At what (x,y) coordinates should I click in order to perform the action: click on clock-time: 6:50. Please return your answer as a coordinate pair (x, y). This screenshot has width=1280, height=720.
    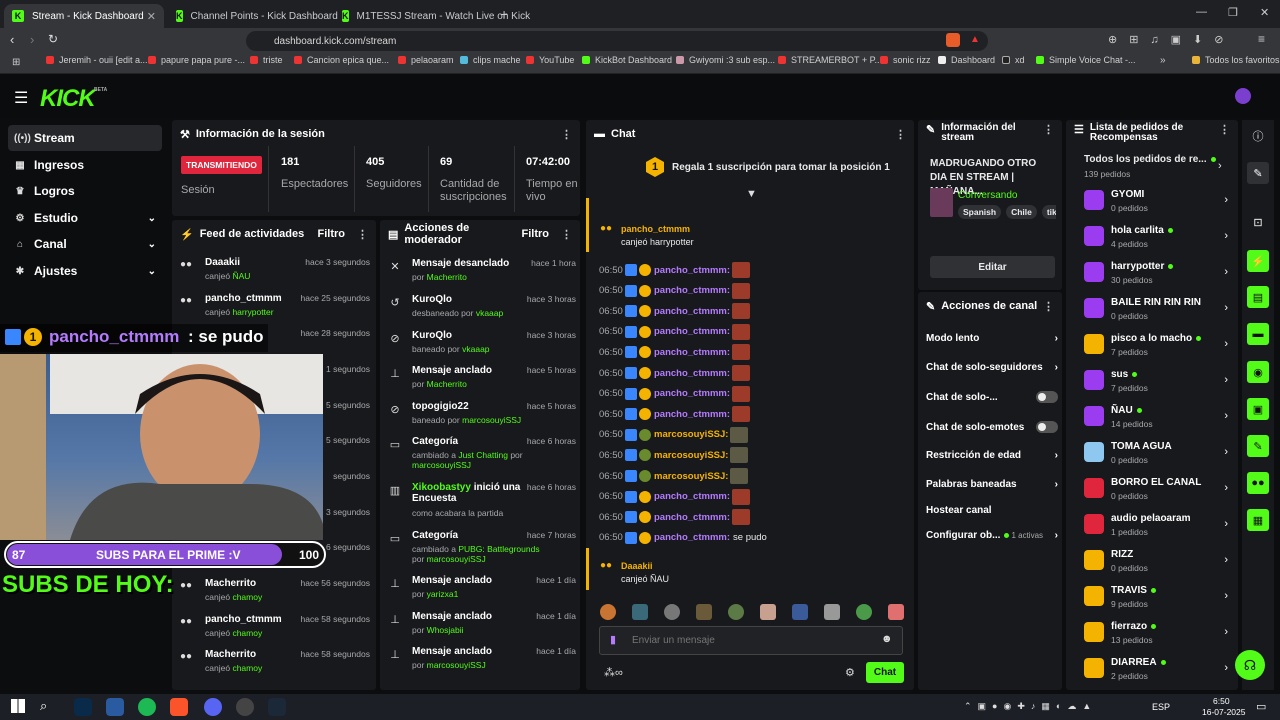
    Looking at the image, I should click on (1221, 701).